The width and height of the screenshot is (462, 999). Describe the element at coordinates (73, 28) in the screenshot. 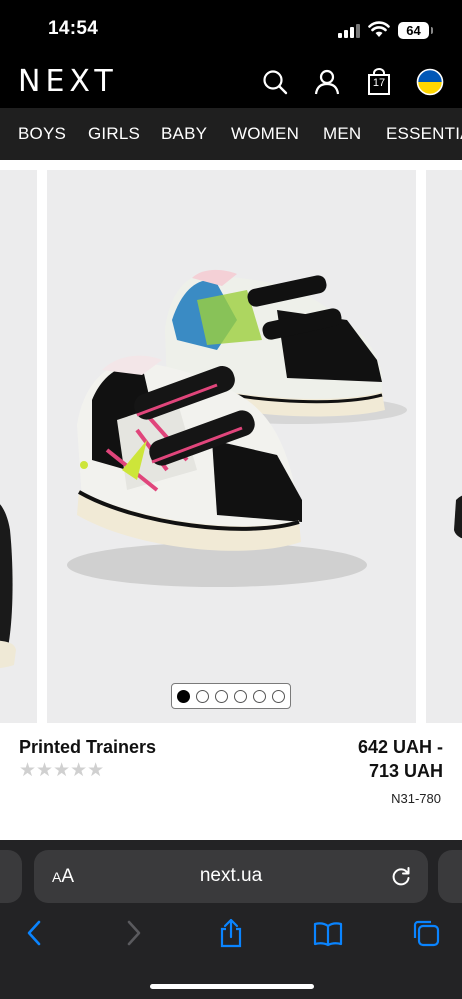

I see `status-time: 14:54` at that location.